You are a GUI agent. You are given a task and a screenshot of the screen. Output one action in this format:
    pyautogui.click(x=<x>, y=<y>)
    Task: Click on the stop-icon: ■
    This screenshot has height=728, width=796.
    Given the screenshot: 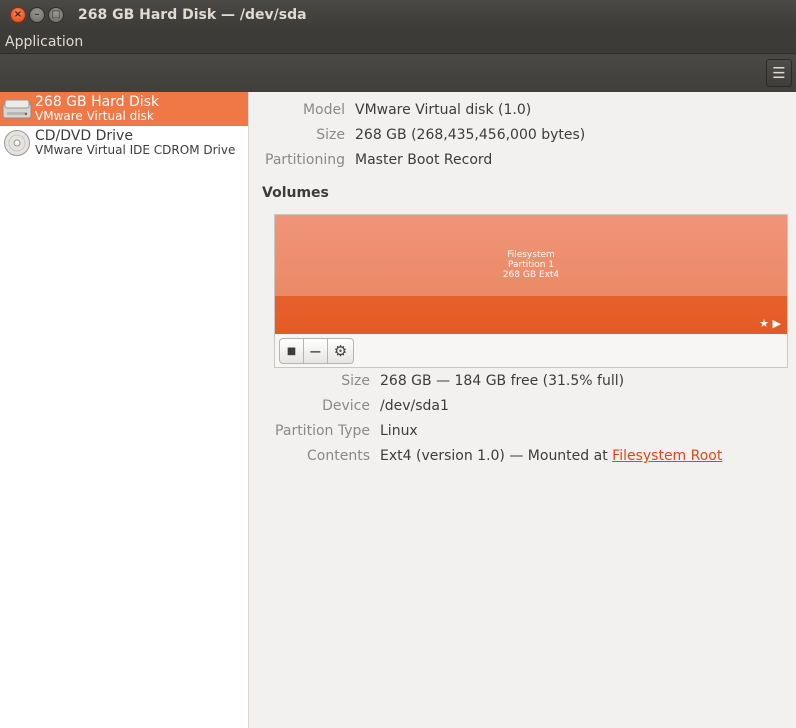 What is the action you would take?
    pyautogui.click(x=291, y=351)
    